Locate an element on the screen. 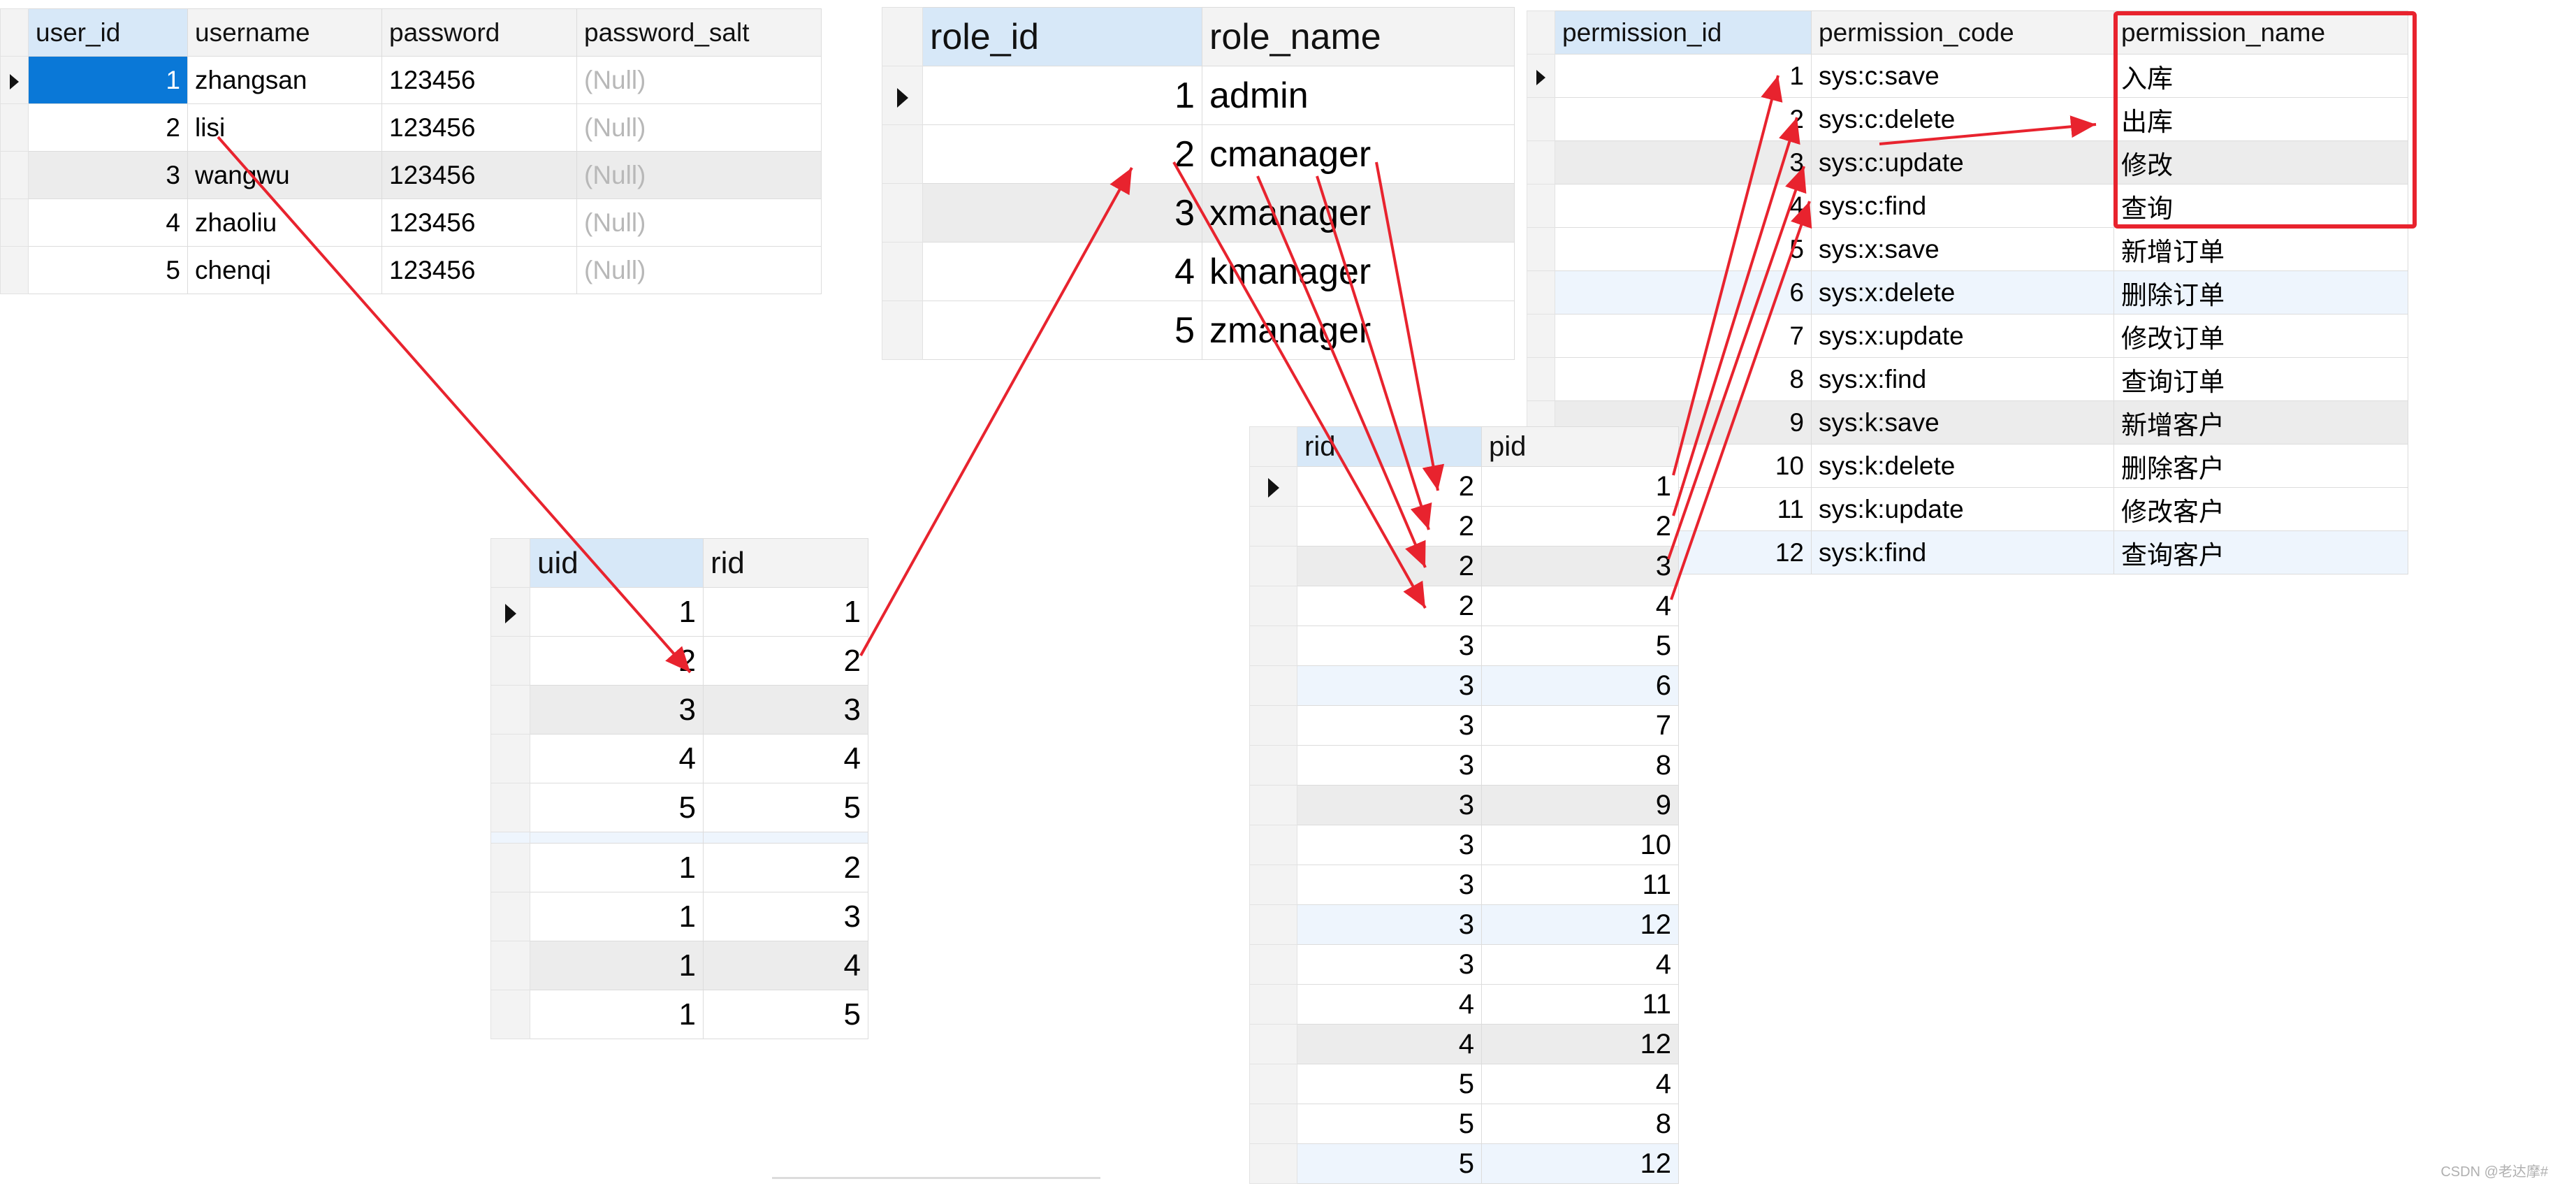  cell-permission-code: sys:c:find is located at coordinates (1962, 206).